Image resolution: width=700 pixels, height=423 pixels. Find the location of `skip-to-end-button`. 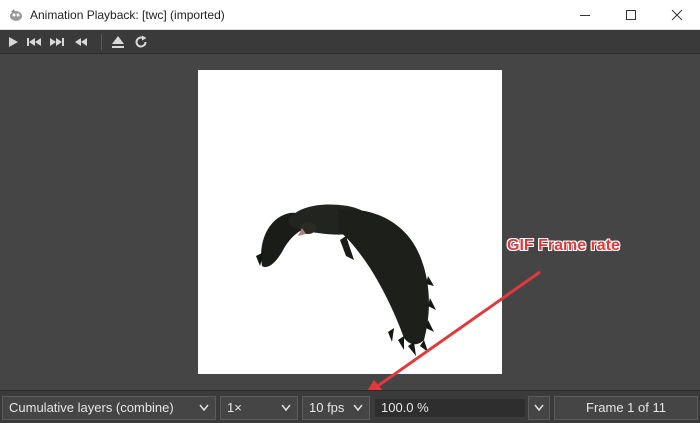

skip-to-end-button is located at coordinates (57, 42).